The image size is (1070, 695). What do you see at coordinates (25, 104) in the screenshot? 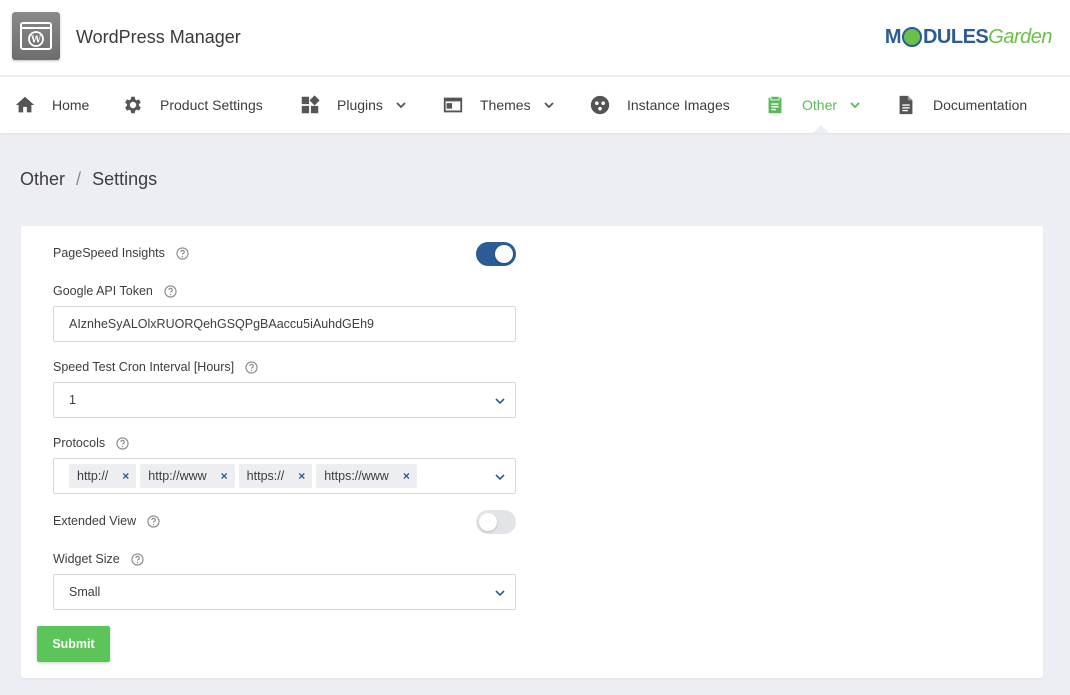
I see `home-icon` at bounding box center [25, 104].